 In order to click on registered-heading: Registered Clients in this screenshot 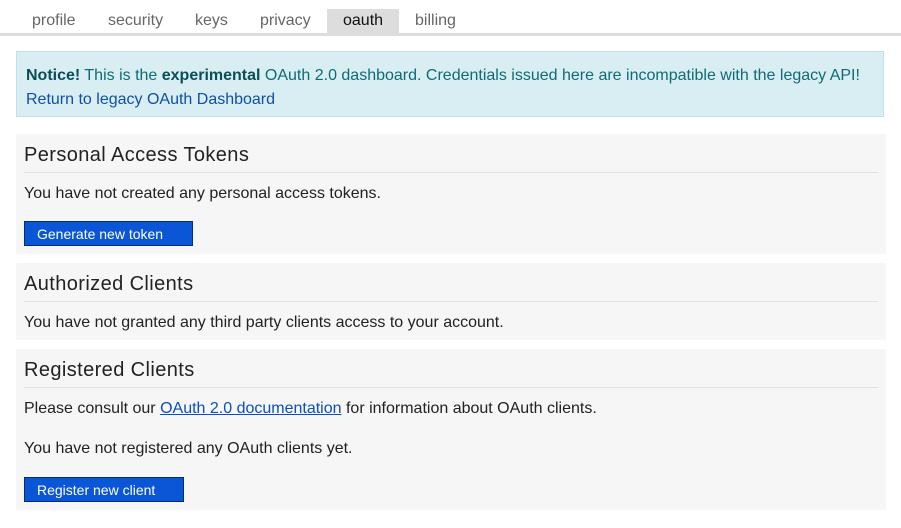, I will do `click(451, 368)`.